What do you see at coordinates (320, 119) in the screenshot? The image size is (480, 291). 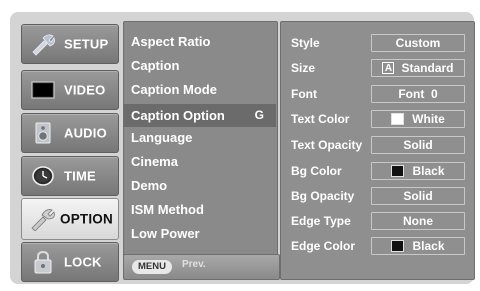 I see `option-label-text-color: Text Color` at bounding box center [320, 119].